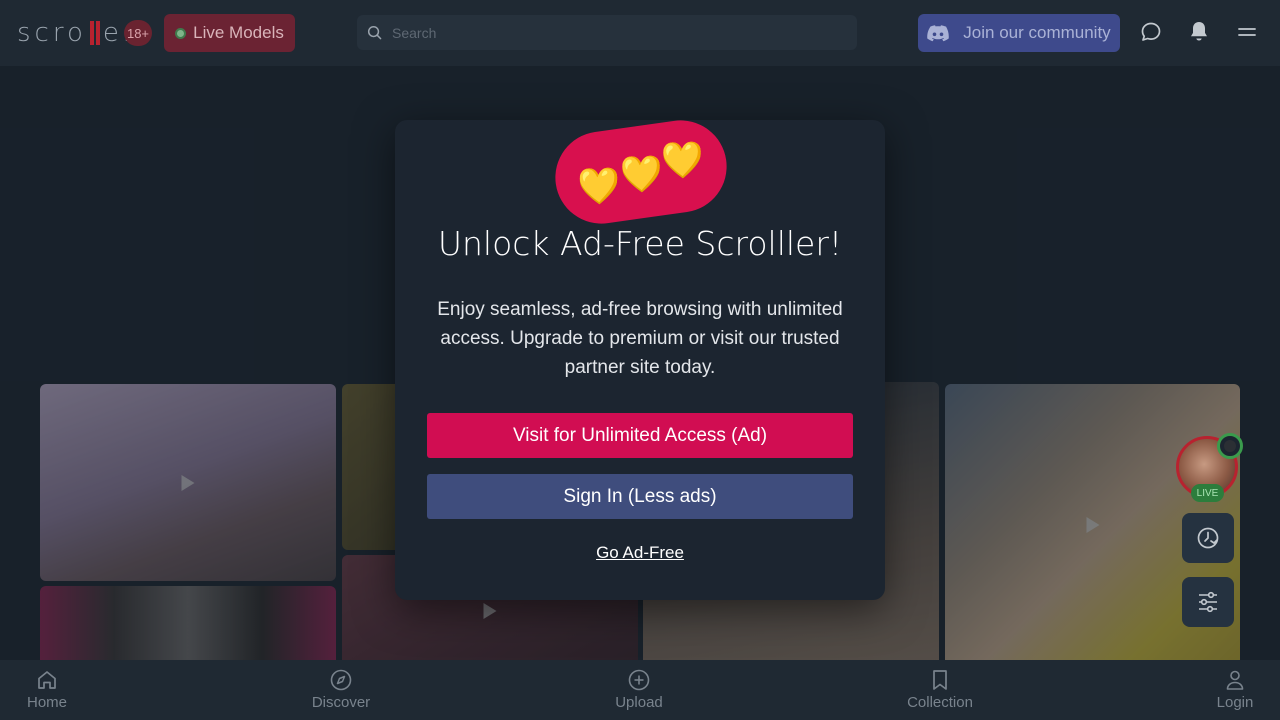  I want to click on clock-speed-icon, so click(1208, 538).